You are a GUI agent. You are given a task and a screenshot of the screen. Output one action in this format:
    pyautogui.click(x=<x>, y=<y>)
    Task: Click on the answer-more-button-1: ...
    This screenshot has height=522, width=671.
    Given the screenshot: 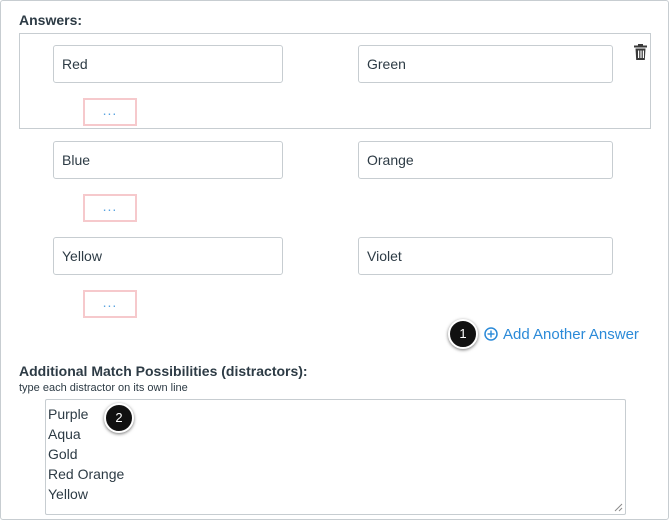 What is the action you would take?
    pyautogui.click(x=110, y=112)
    